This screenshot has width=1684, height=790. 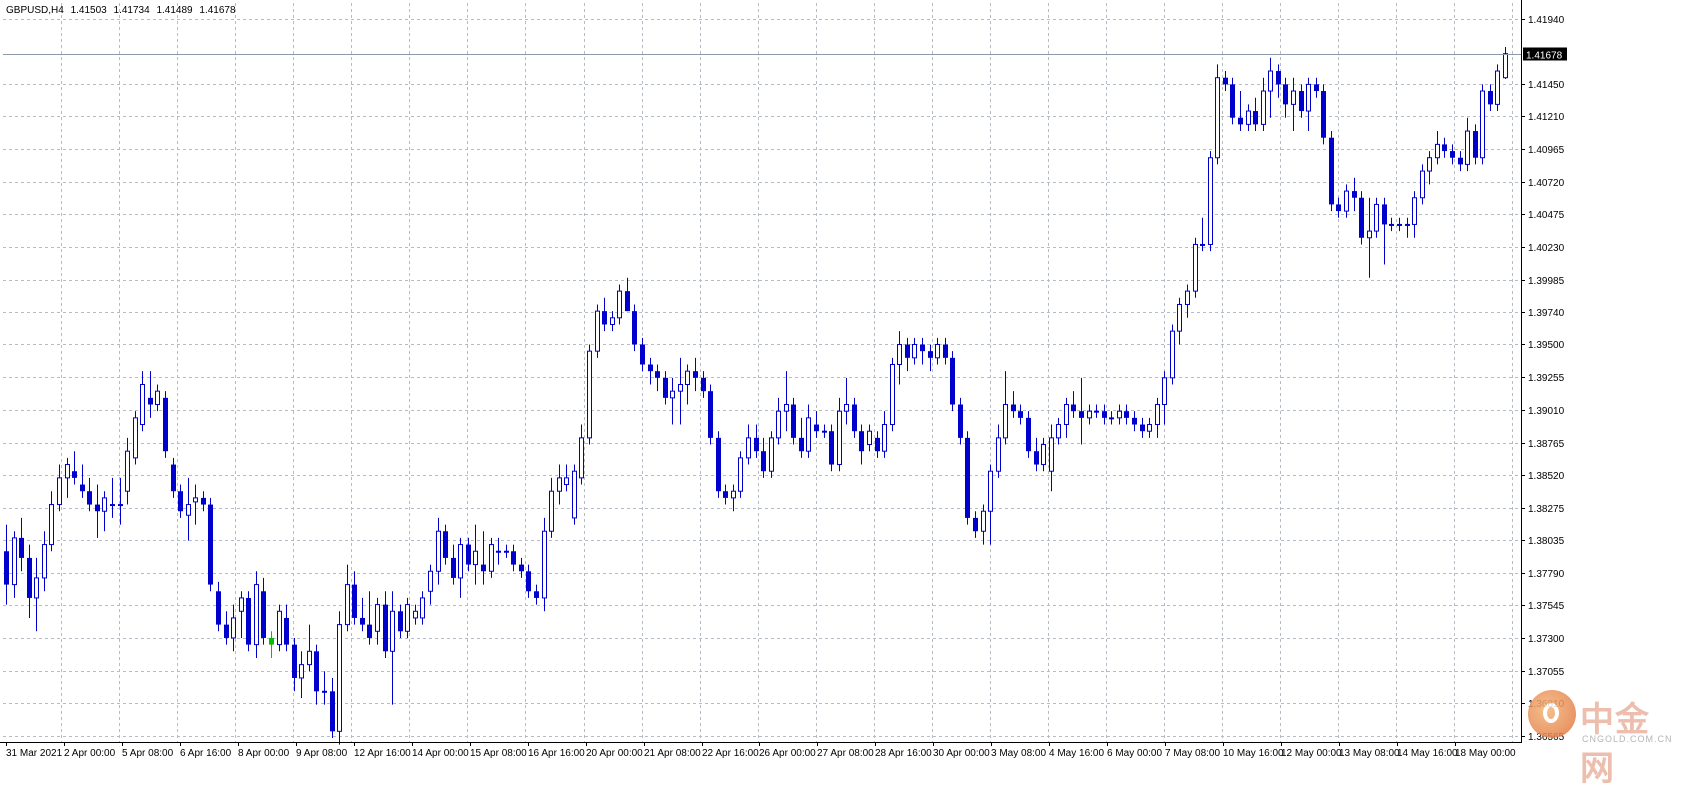 I want to click on time-tick-label: 6 May 00:00, so click(x=1134, y=753).